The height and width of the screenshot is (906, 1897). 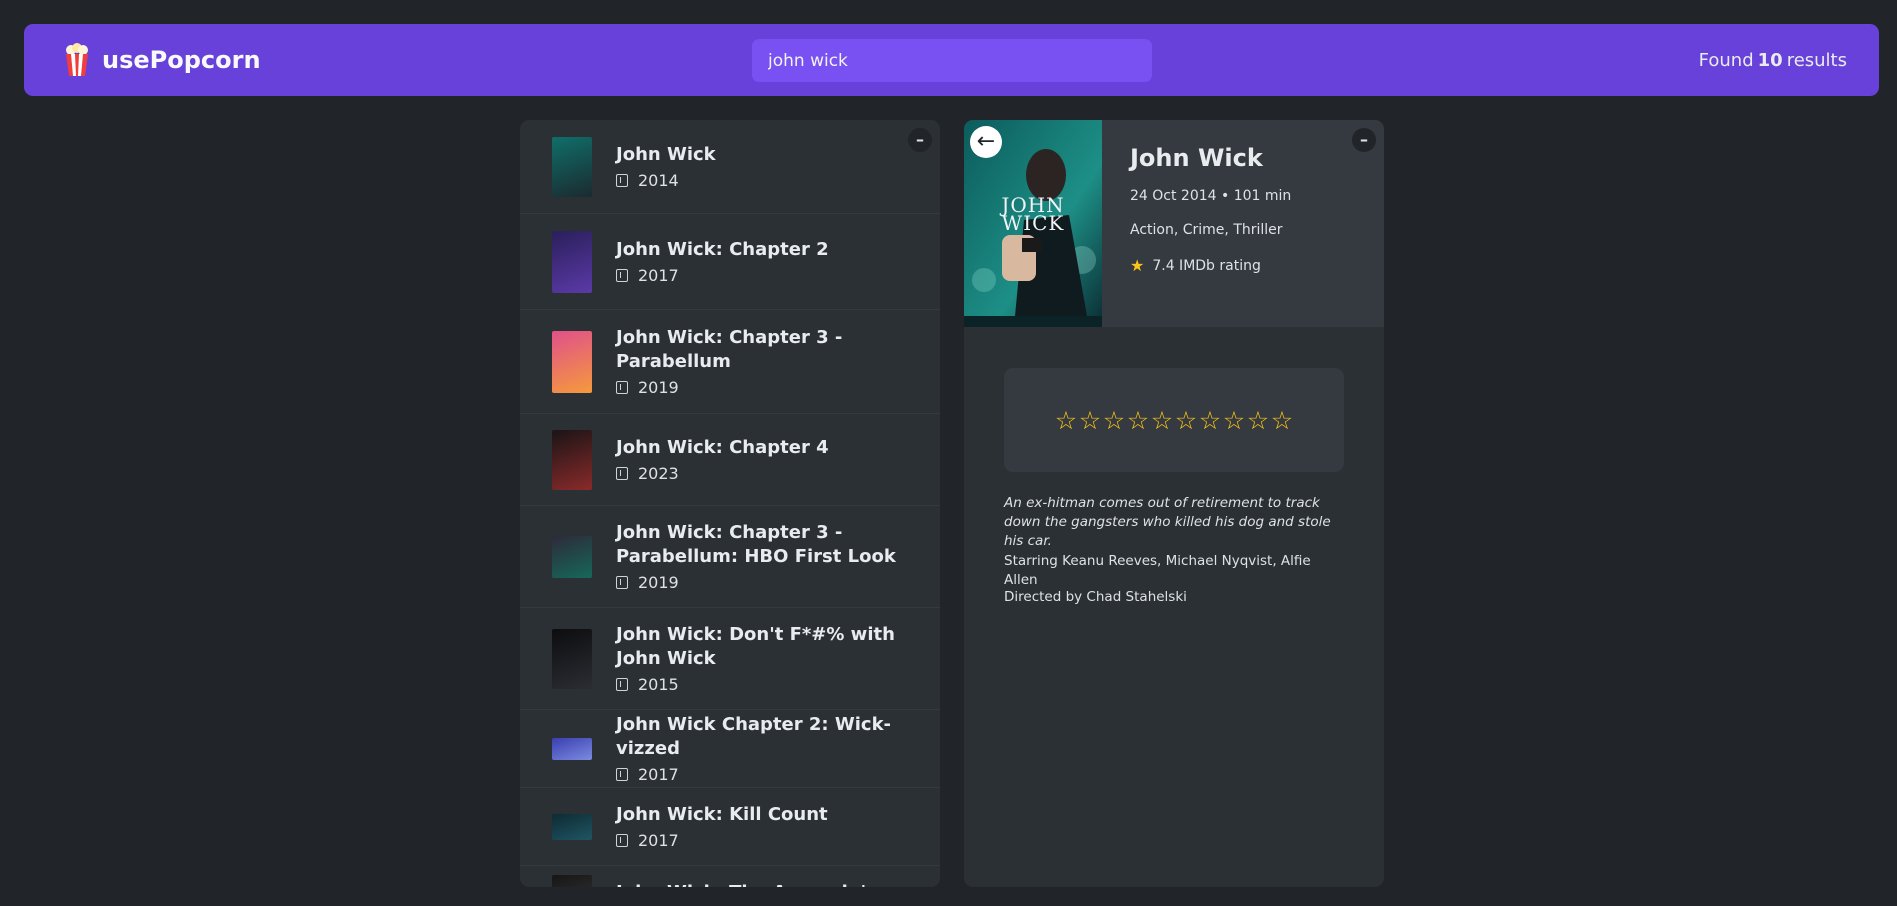 I want to click on user-rating-box: ☆ ☆ ☆ ☆ ☆ ☆ ☆ ☆ ☆ ☆, so click(x=1174, y=420).